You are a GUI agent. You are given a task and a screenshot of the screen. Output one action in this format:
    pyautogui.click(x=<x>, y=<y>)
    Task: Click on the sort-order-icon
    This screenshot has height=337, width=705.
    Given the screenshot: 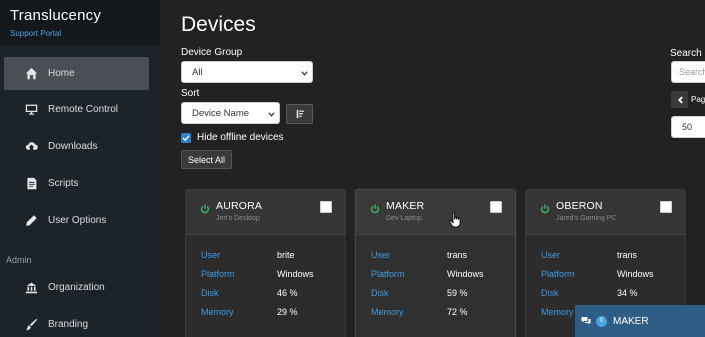 What is the action you would take?
    pyautogui.click(x=300, y=114)
    